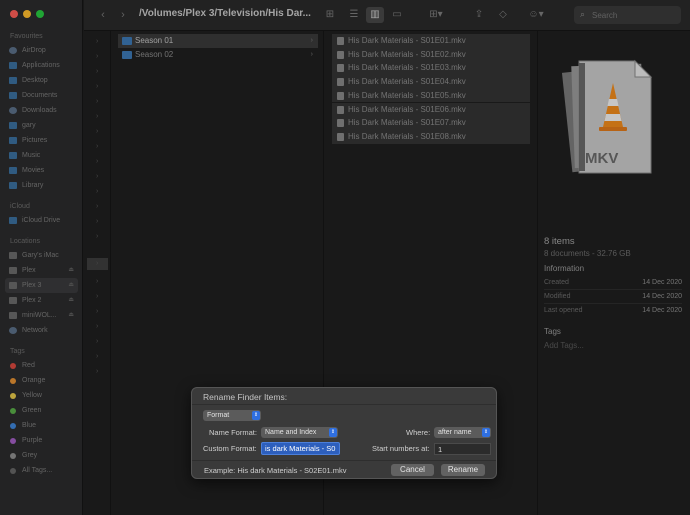 The height and width of the screenshot is (515, 690). I want to click on rename-button: Rename, so click(463, 470).